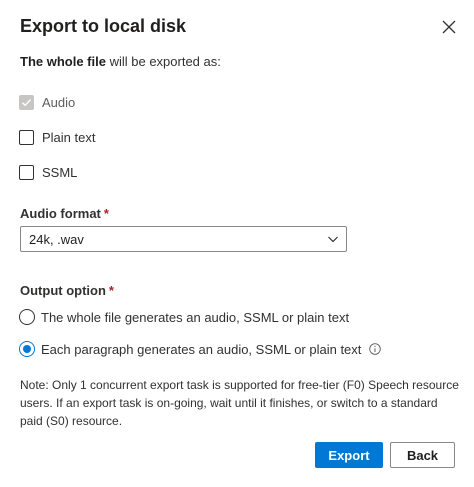  I want to click on checkbox-audio-box, so click(26, 102).